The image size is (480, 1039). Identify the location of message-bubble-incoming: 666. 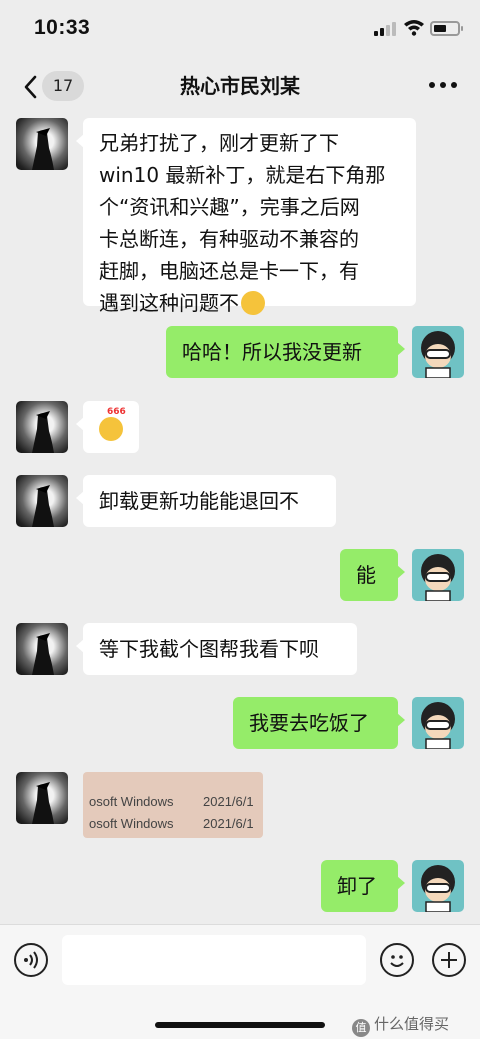
(107, 427).